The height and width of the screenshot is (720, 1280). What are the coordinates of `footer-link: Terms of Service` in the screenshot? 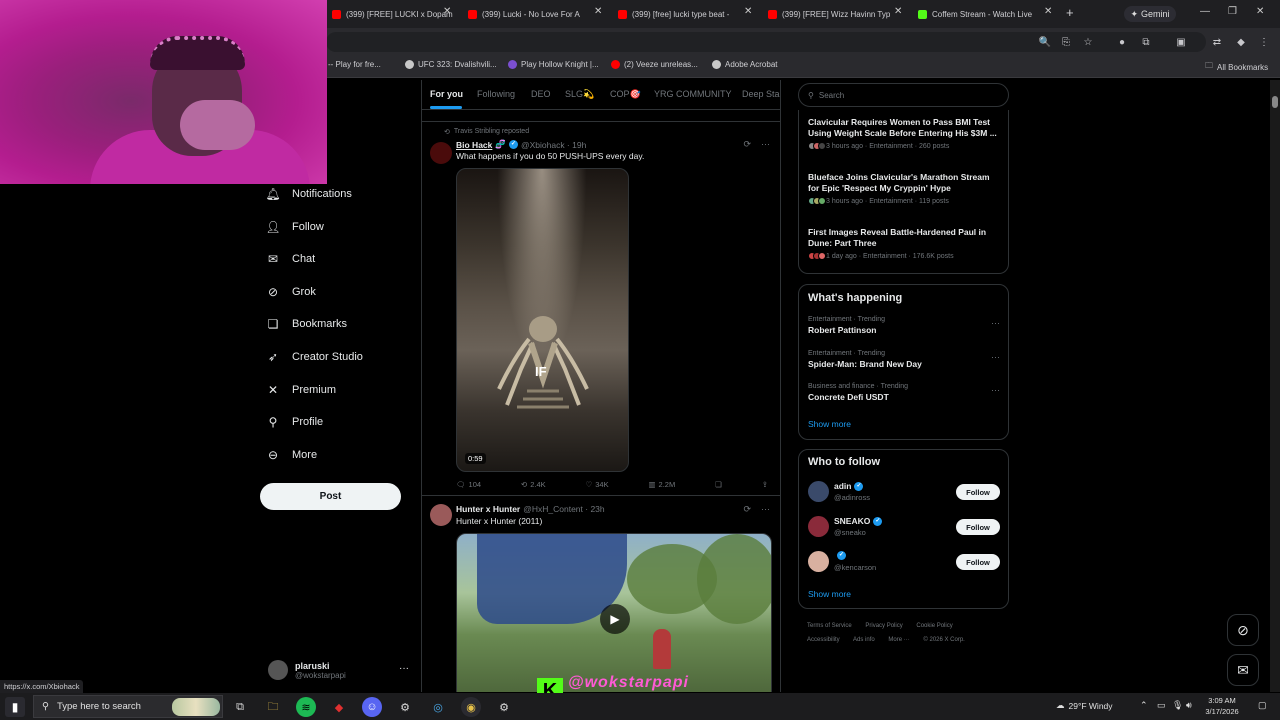 It's located at (829, 626).